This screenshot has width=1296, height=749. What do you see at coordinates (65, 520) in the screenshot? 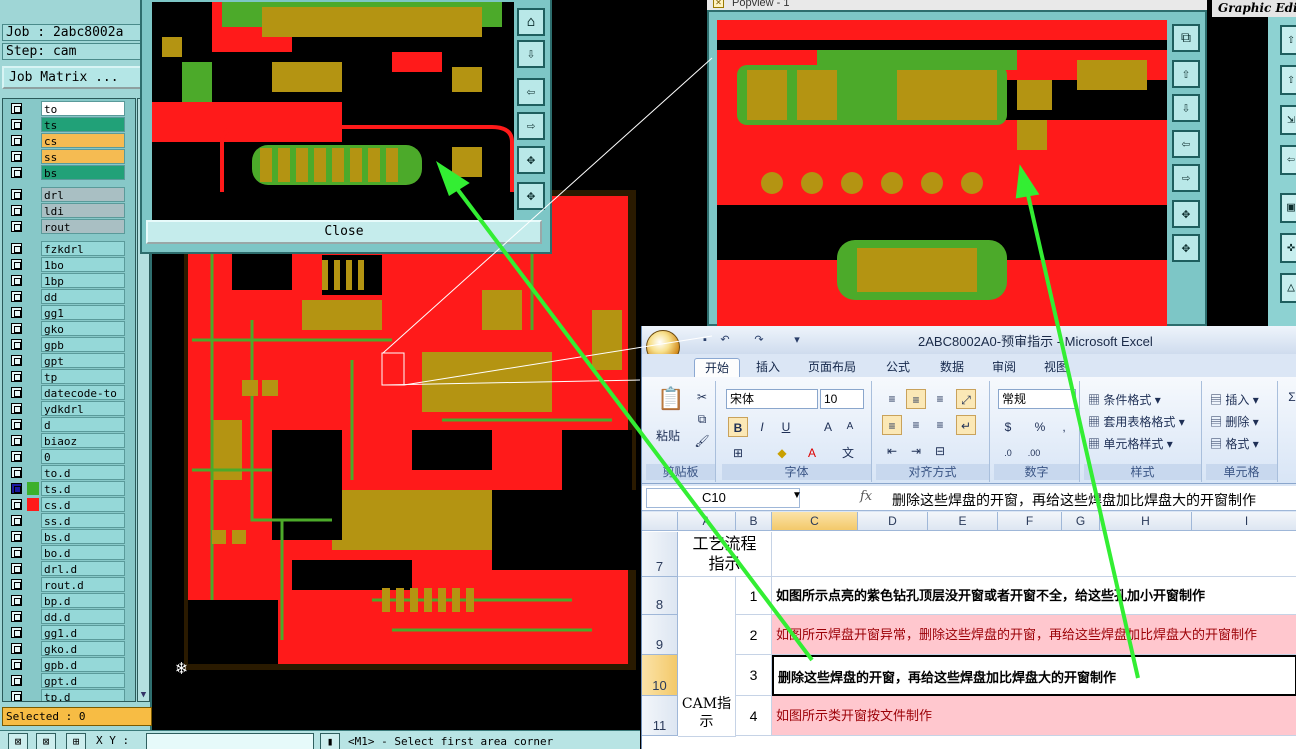
I see `layer-row: ss.d` at bounding box center [65, 520].